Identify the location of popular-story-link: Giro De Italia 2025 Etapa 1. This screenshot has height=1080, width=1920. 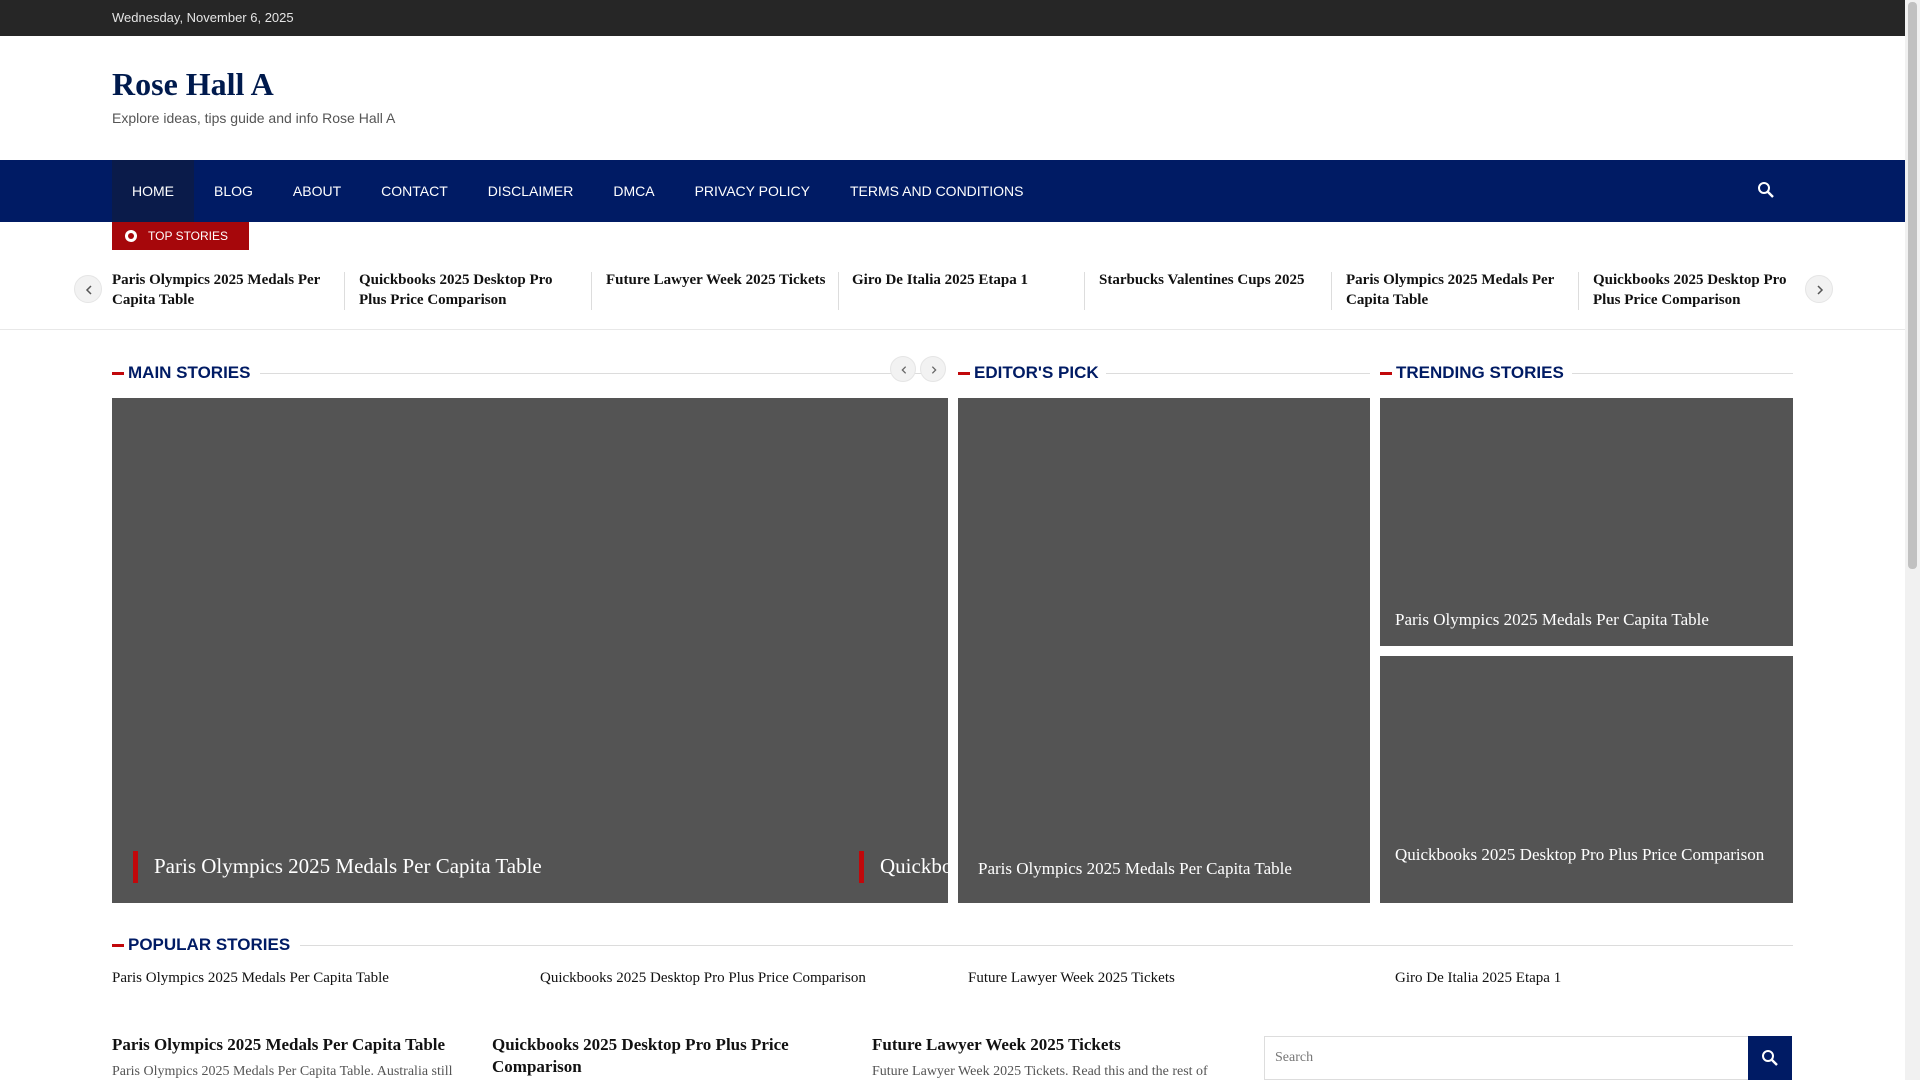
(1478, 978).